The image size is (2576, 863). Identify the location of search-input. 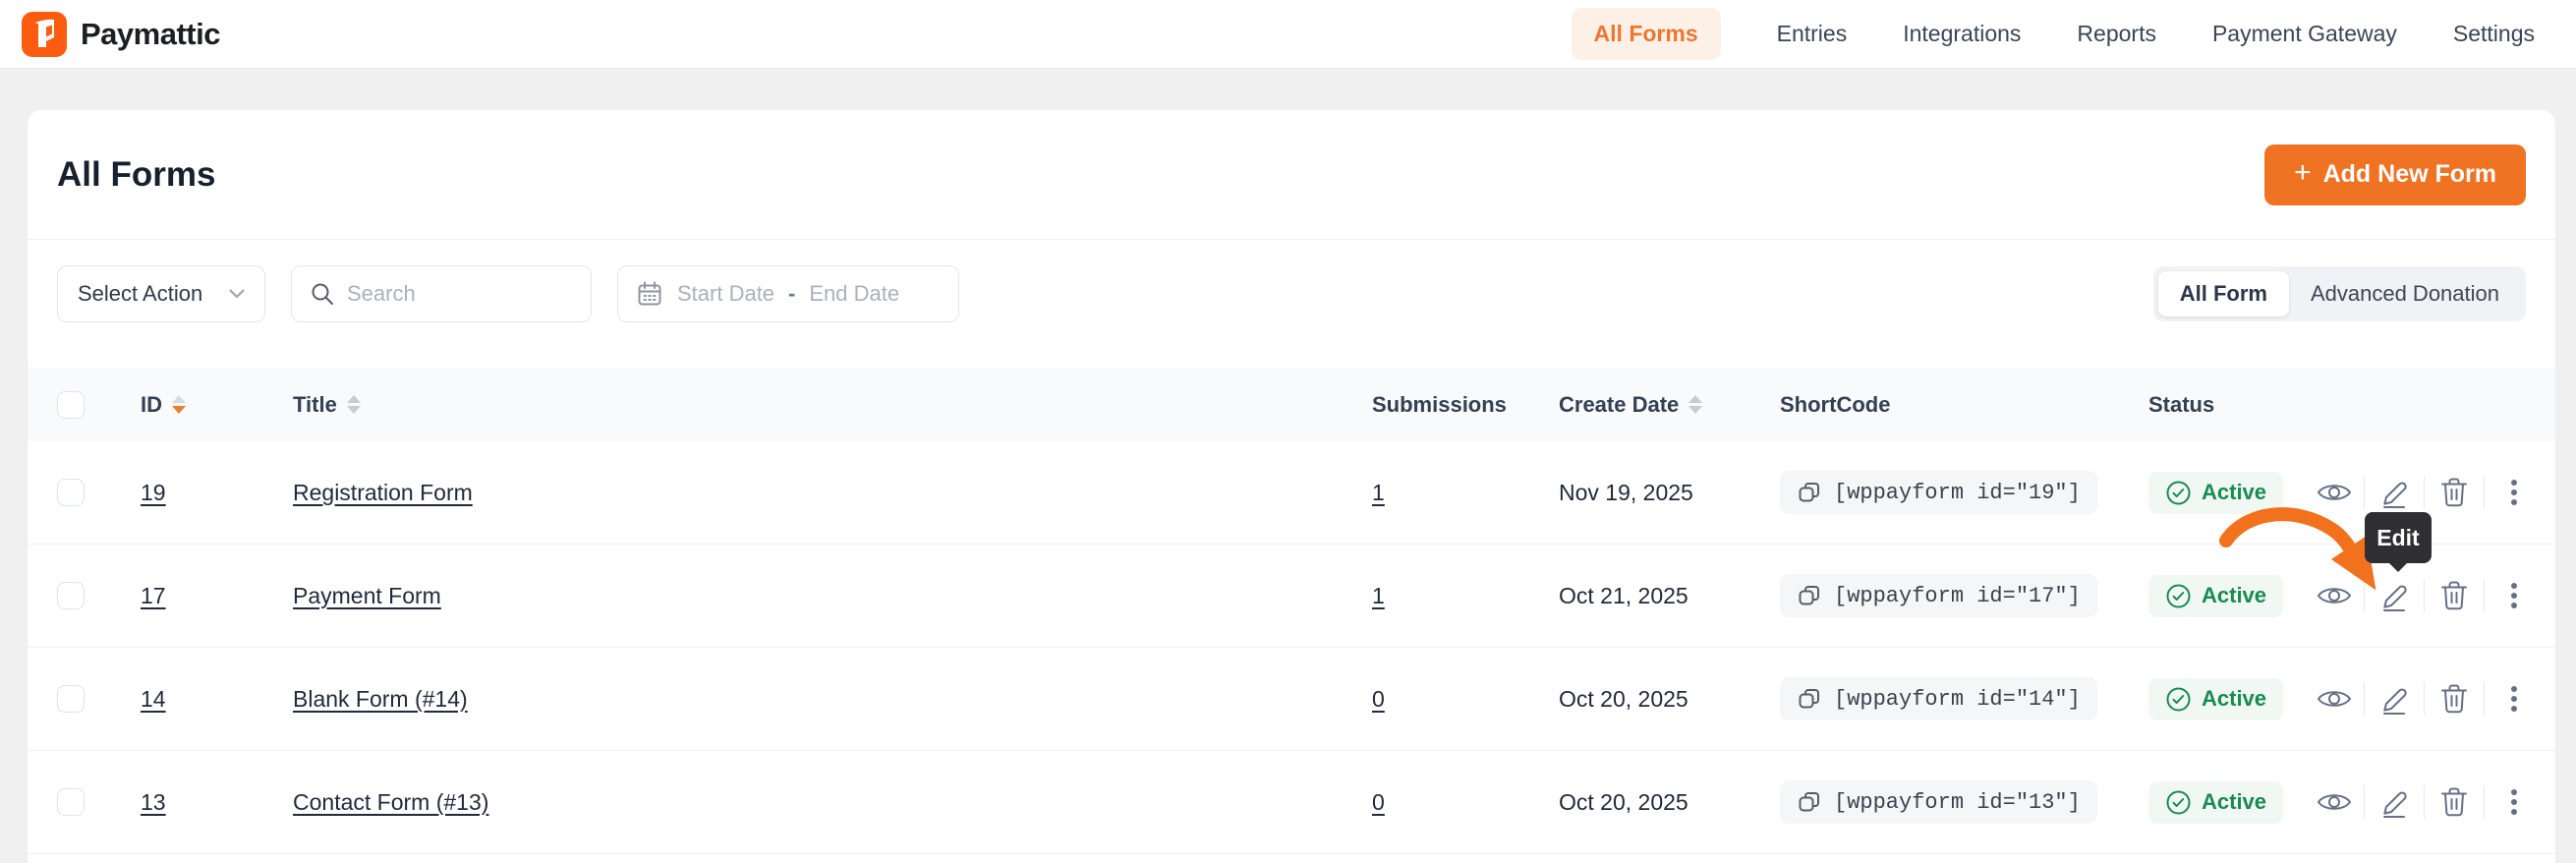
(446, 294).